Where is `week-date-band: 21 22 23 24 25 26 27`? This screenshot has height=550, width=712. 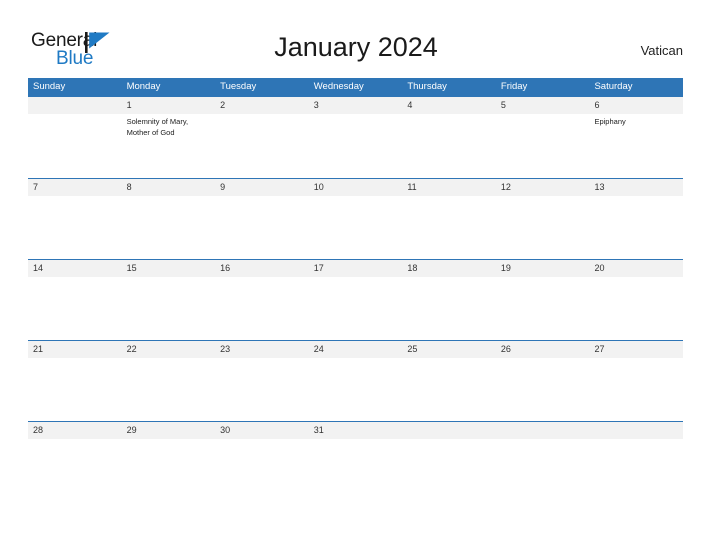 week-date-band: 21 22 23 24 25 26 27 is located at coordinates (355, 349).